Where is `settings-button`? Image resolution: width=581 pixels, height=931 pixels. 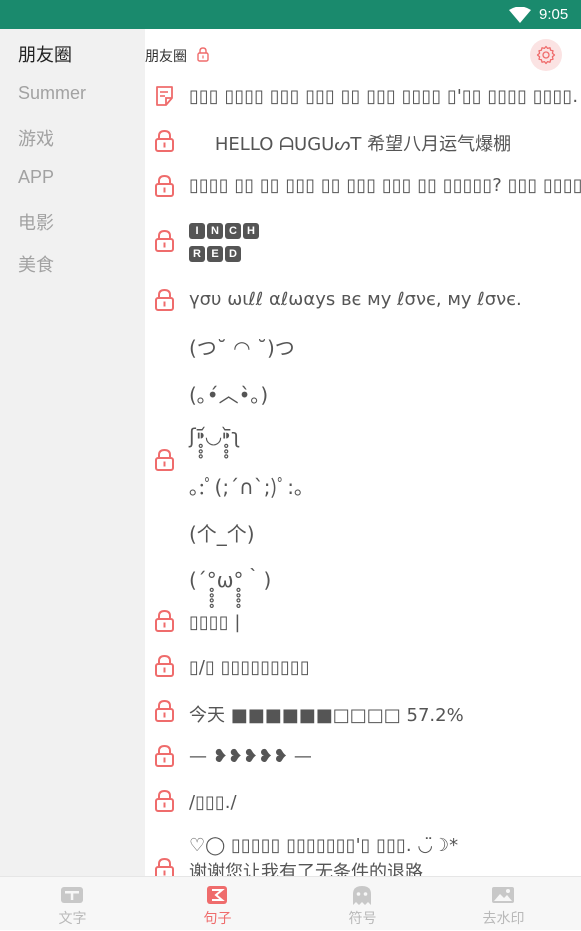 settings-button is located at coordinates (546, 55).